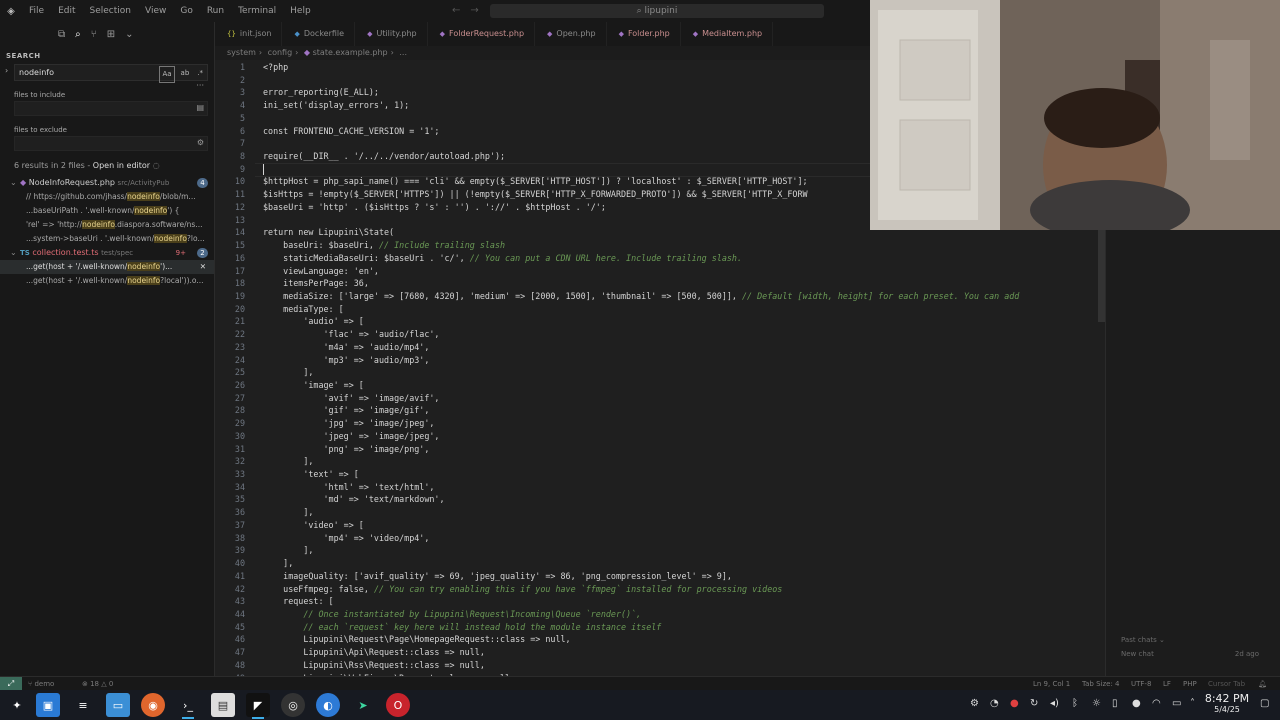  Describe the element at coordinates (1167, 684) in the screenshot. I see `eol: LF` at that location.